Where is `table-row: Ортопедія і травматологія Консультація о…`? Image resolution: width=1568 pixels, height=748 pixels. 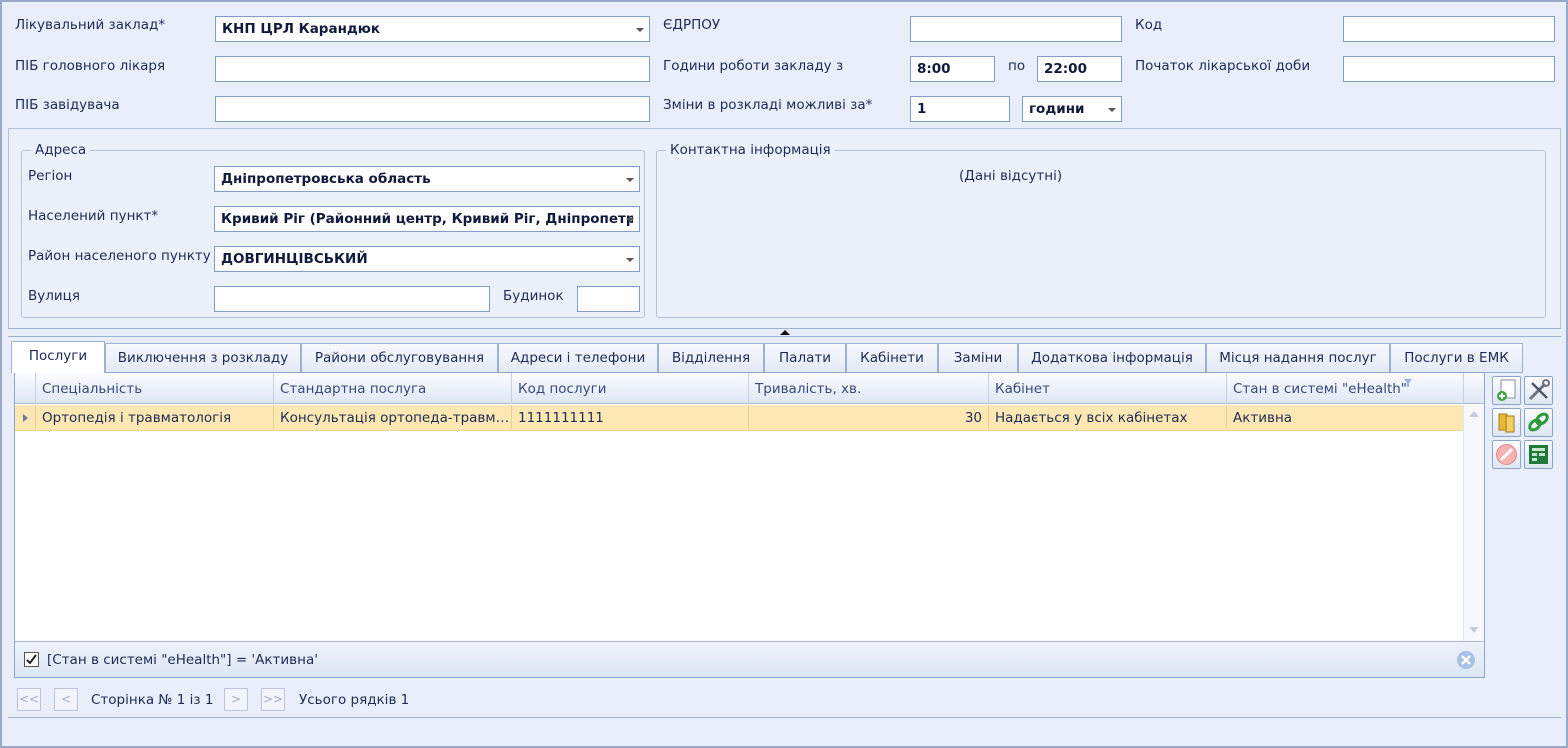 table-row: Ортопедія і травматологія Консультація о… is located at coordinates (739, 418).